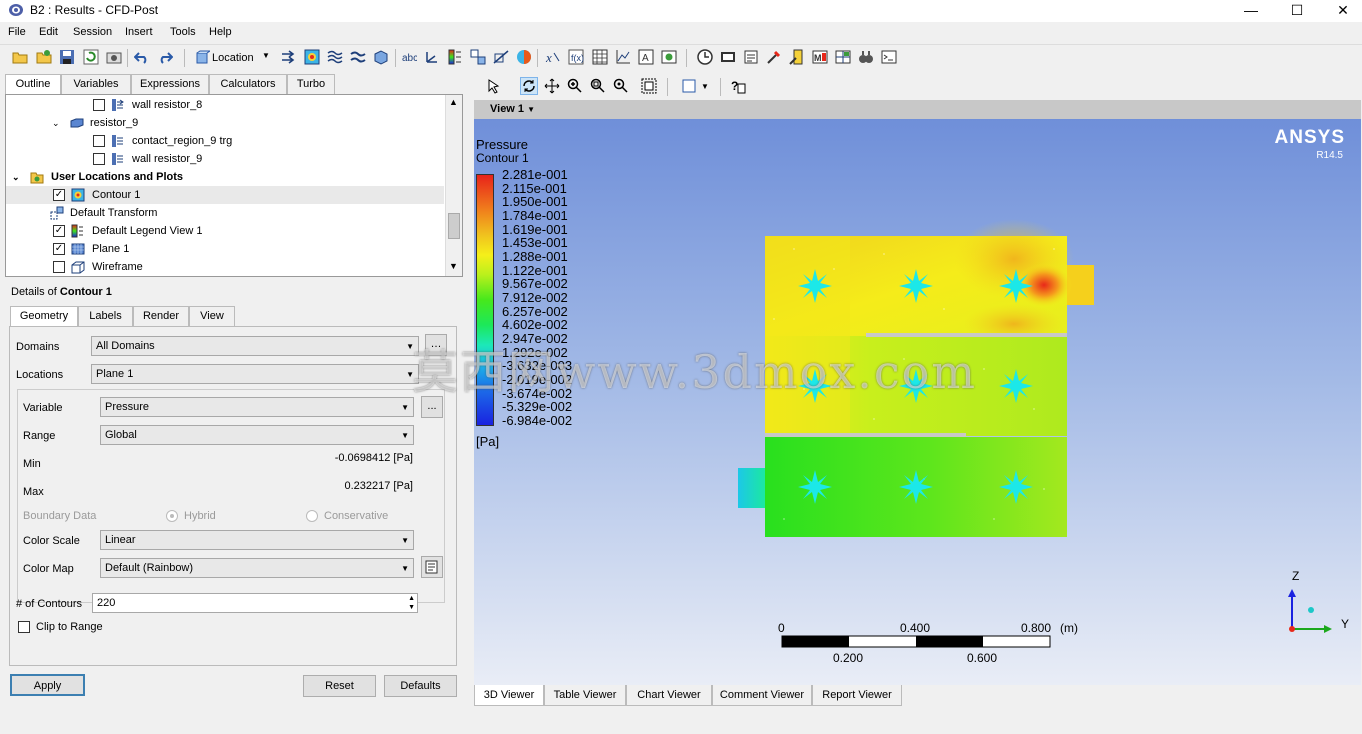 The image size is (1362, 734). Describe the element at coordinates (512, 109) in the screenshot. I see `view-selector: View 1 ▼` at that location.